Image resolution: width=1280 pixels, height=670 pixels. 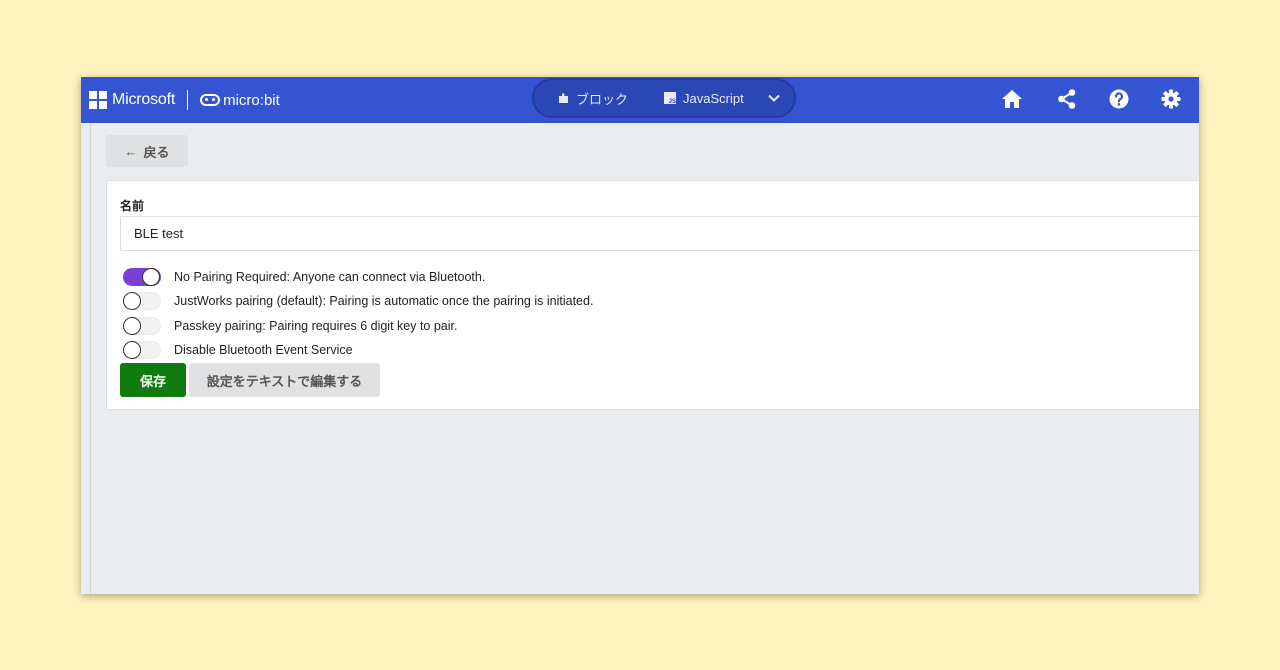 What do you see at coordinates (563, 97) in the screenshot?
I see `puzzle-icon` at bounding box center [563, 97].